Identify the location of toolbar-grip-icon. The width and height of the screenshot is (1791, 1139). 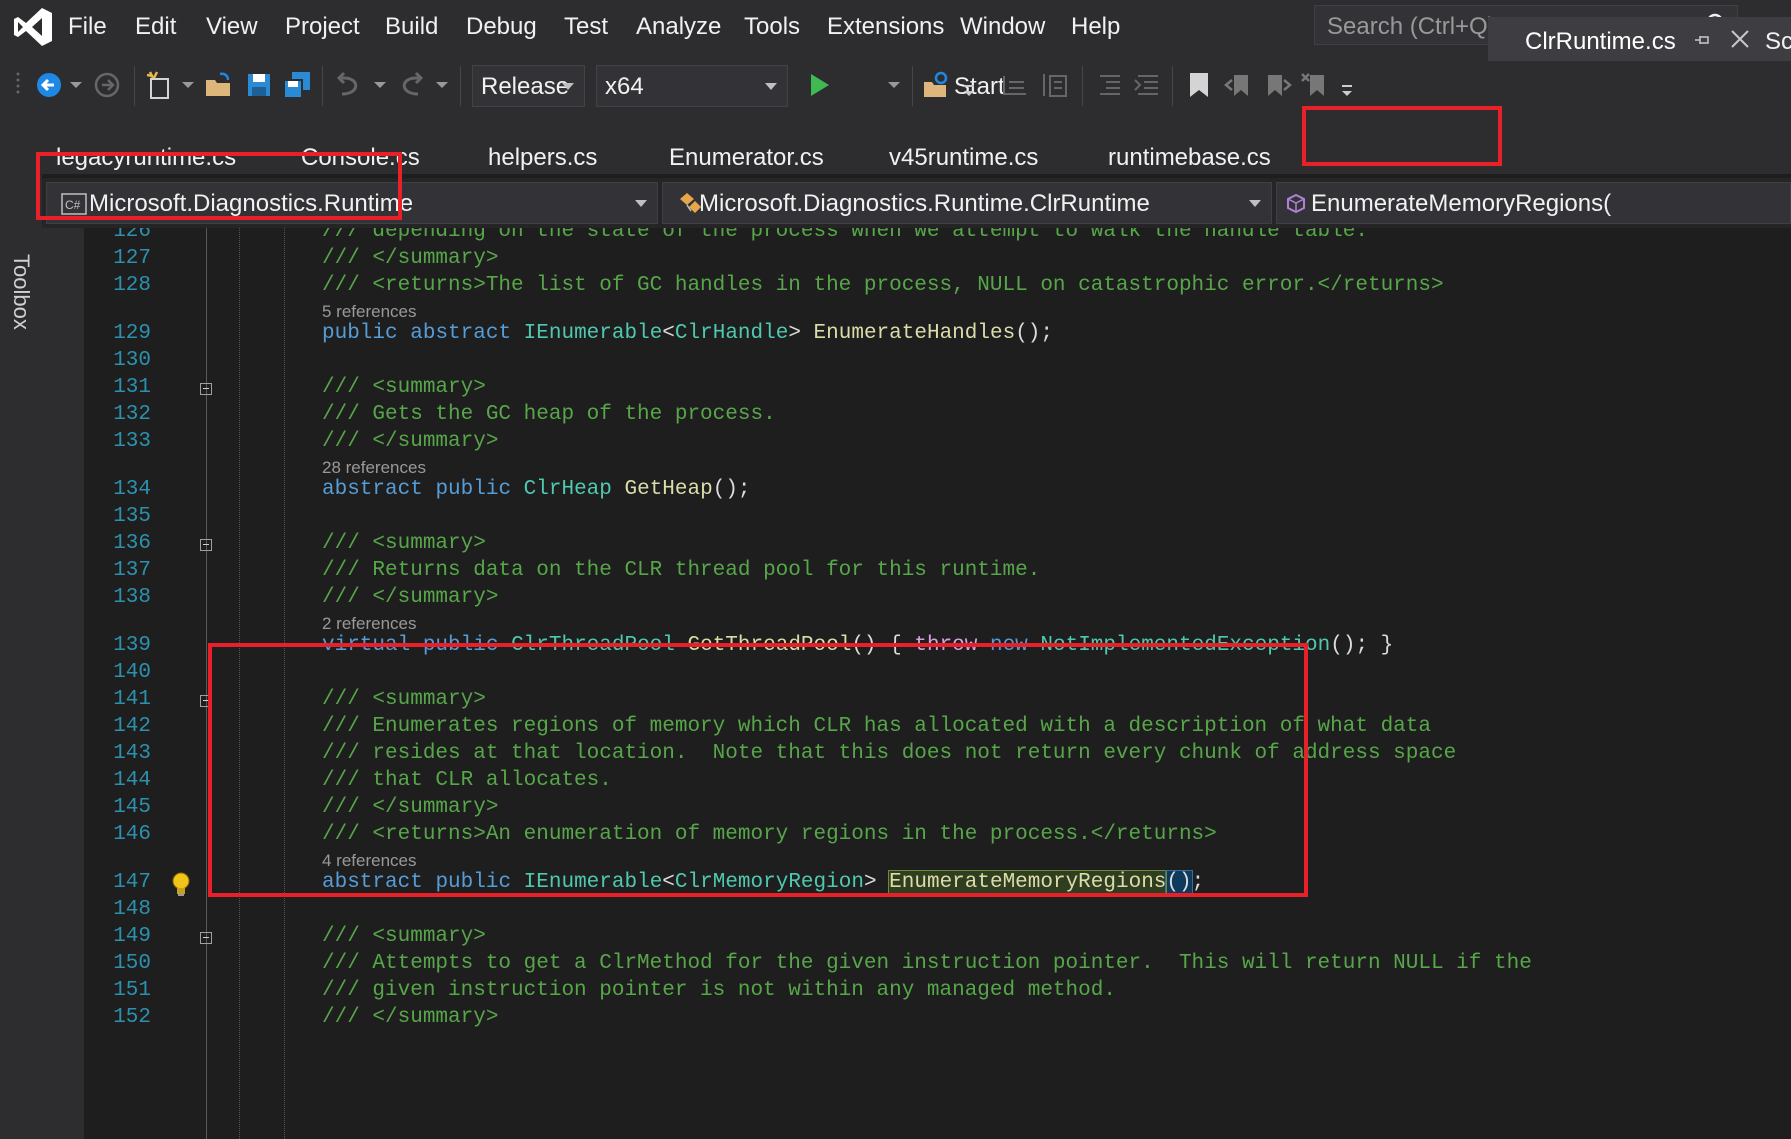
(18, 85).